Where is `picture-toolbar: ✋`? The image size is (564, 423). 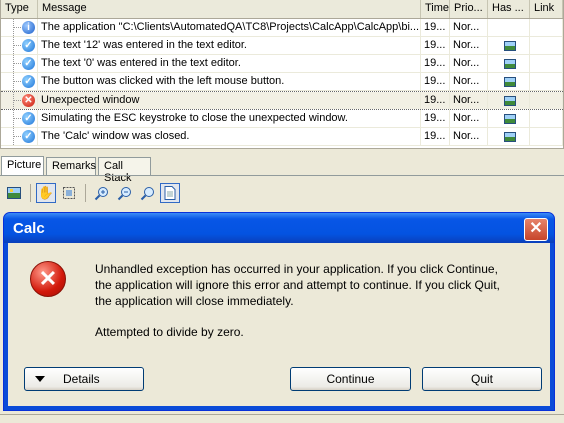
picture-toolbar: ✋ is located at coordinates (282, 193).